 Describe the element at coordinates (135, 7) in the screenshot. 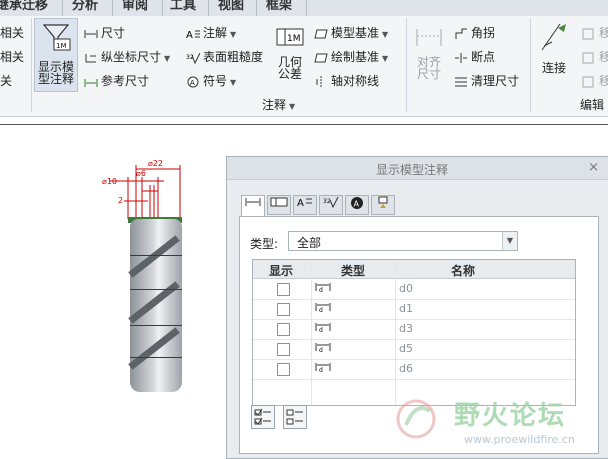

I see `tab-review: 审阅` at that location.